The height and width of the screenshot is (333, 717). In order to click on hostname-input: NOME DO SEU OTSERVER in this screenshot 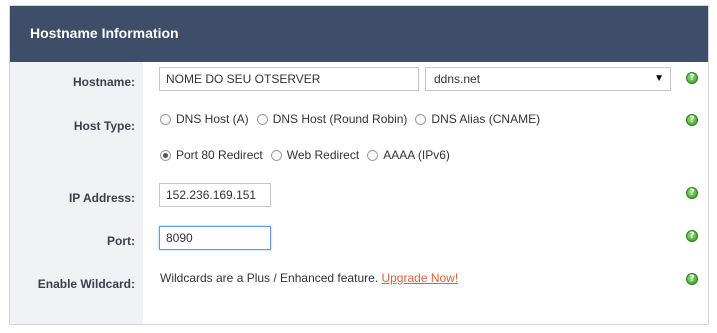, I will do `click(289, 79)`.